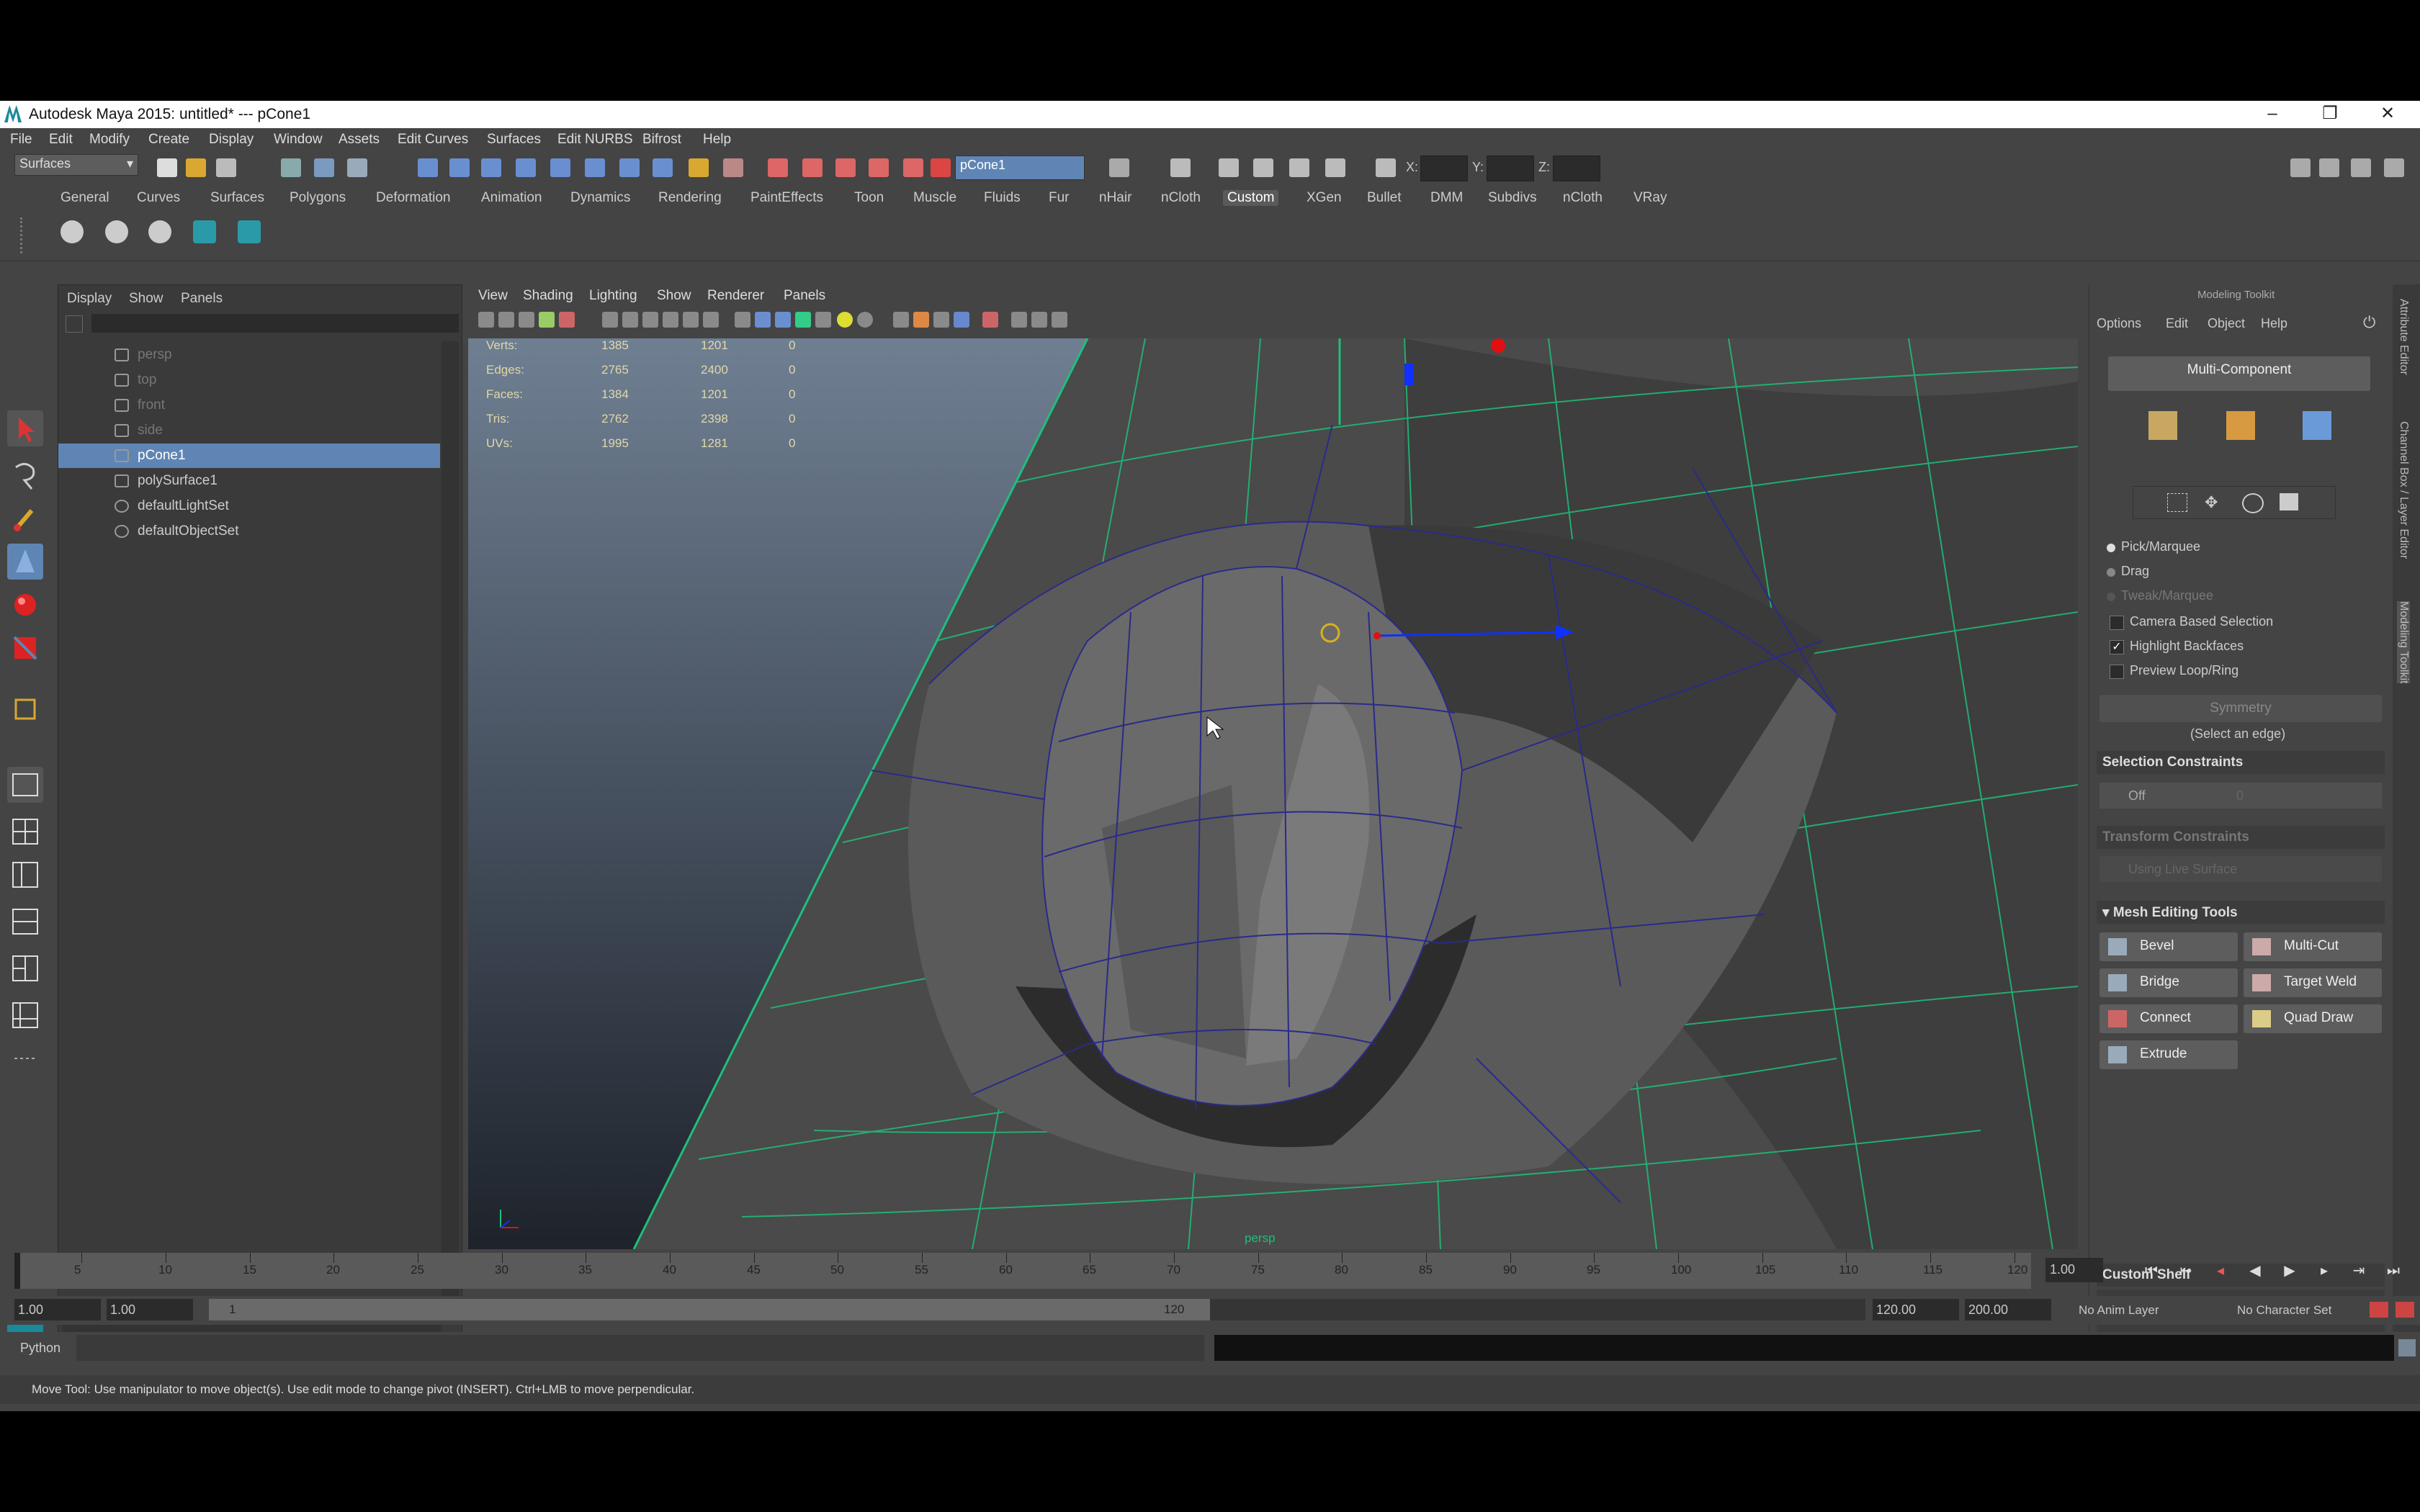 This screenshot has width=2420, height=1512. Describe the element at coordinates (85, 198) in the screenshot. I see `tab-general: General` at that location.